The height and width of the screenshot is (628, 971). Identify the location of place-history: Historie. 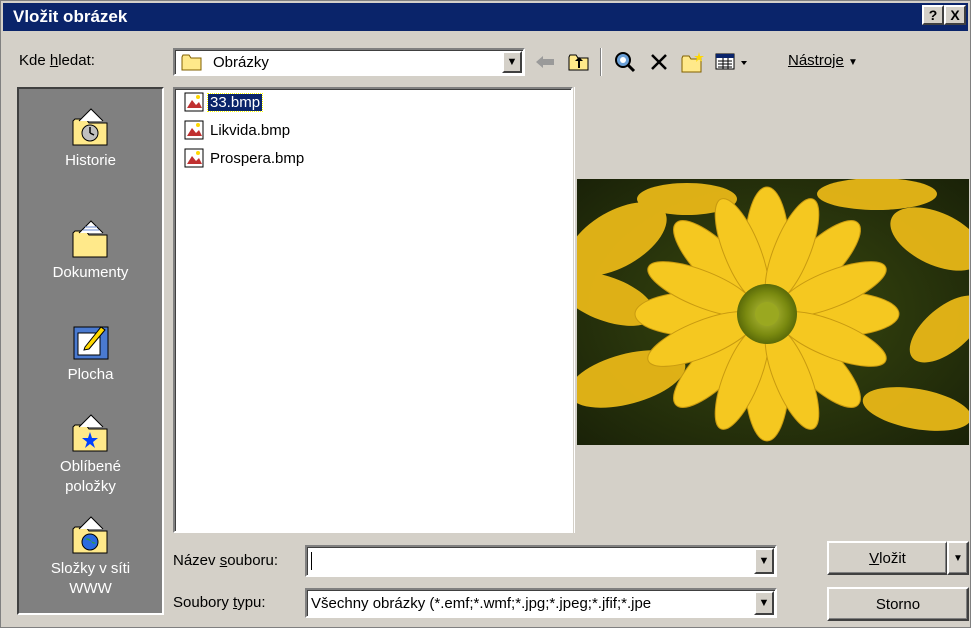
(90, 139).